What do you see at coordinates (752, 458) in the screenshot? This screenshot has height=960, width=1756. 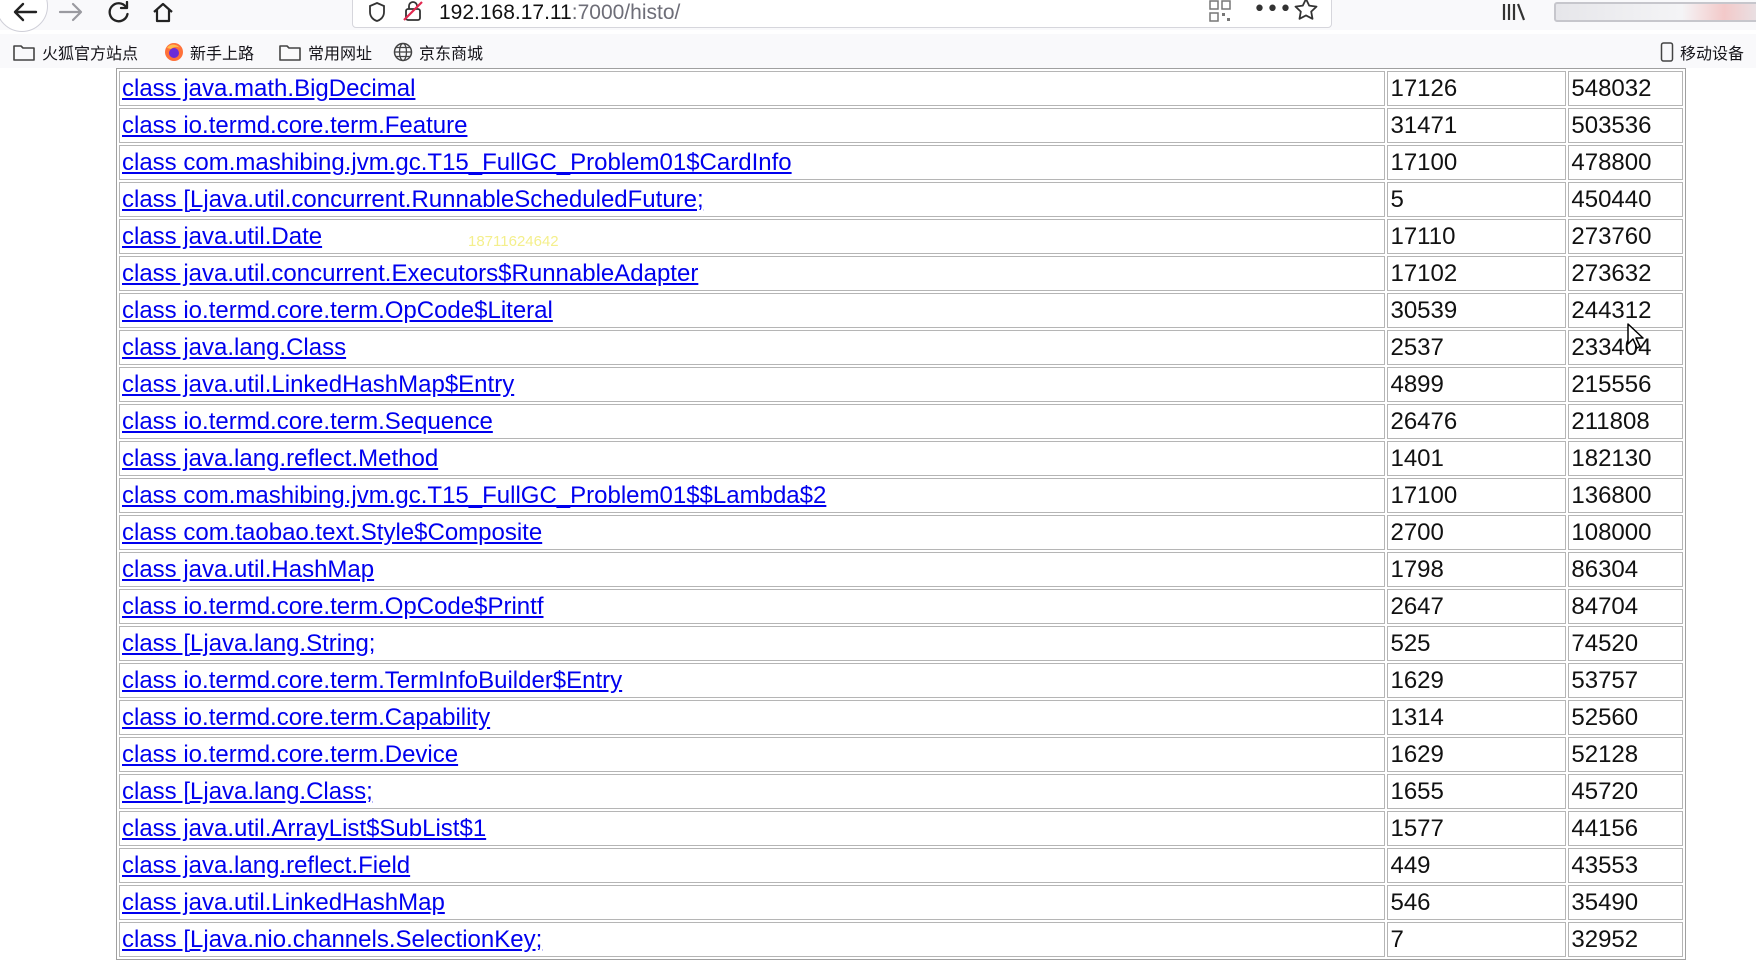 I see `class-name-cell: class java.lang.reflect.Method` at bounding box center [752, 458].